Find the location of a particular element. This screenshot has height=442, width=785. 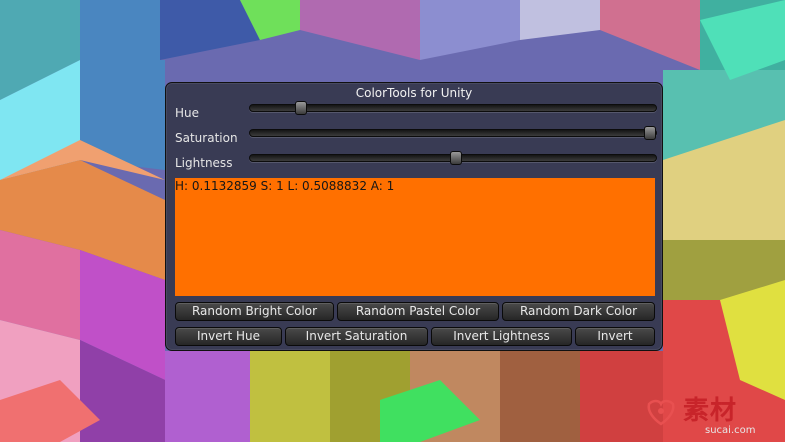

saturation-slider-thumb is located at coordinates (650, 133).